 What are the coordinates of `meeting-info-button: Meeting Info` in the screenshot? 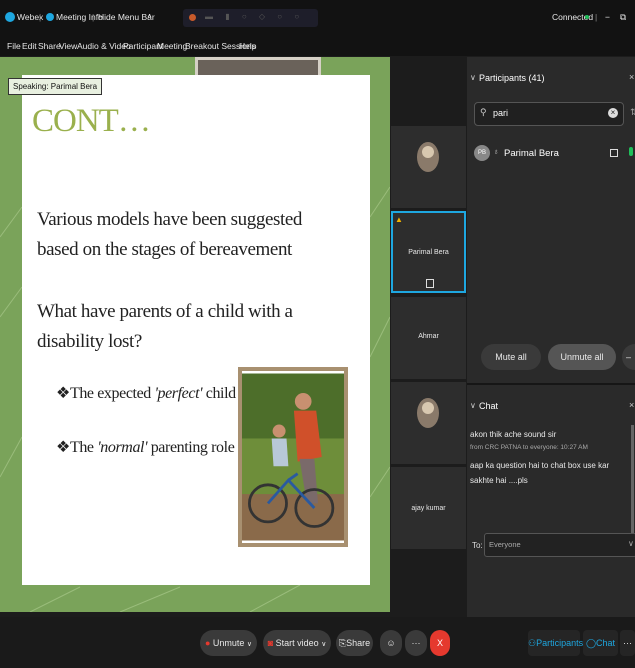 It's located at (79, 17).